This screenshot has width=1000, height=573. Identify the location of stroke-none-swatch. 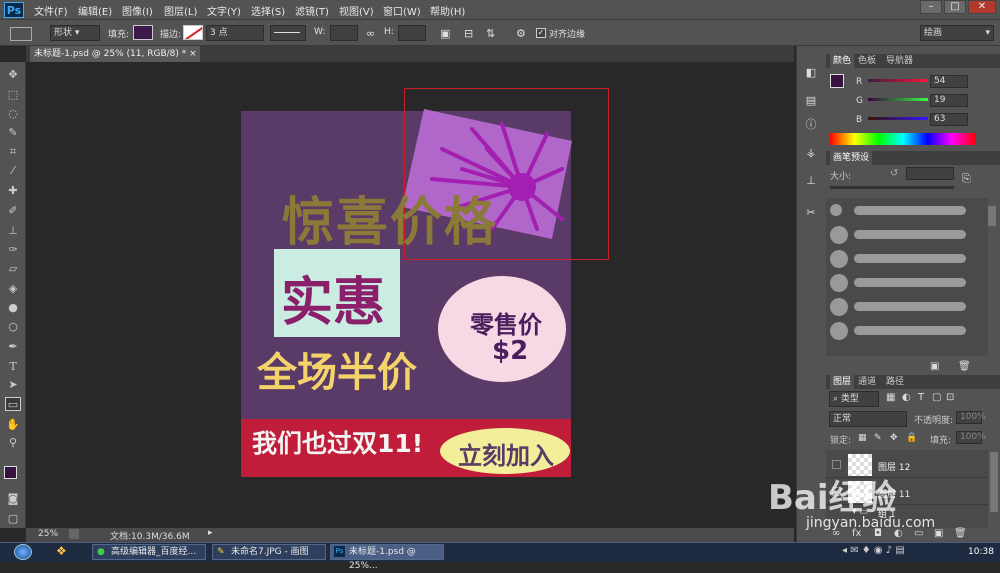
(193, 32).